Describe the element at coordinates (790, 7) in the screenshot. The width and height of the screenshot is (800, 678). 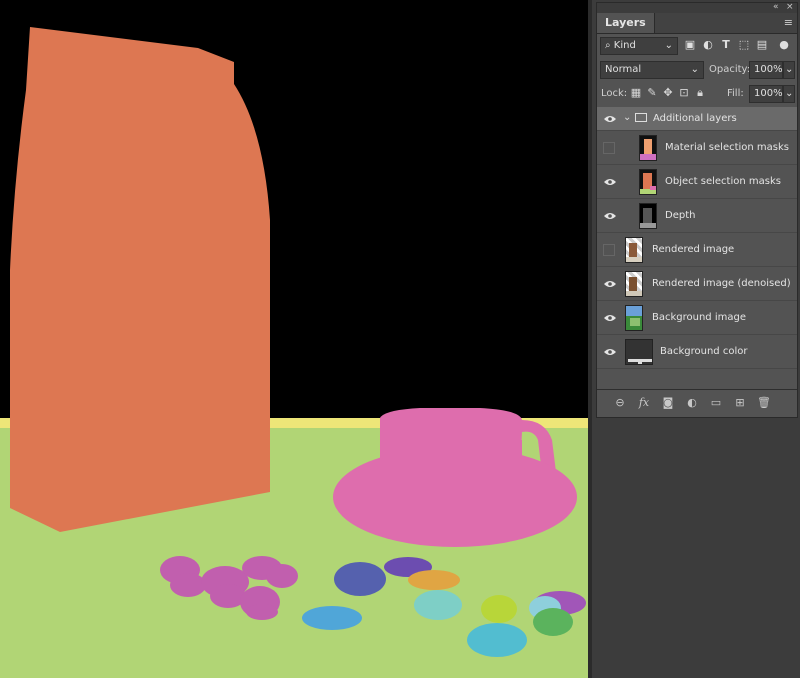
I see `close-icon: ×` at that location.